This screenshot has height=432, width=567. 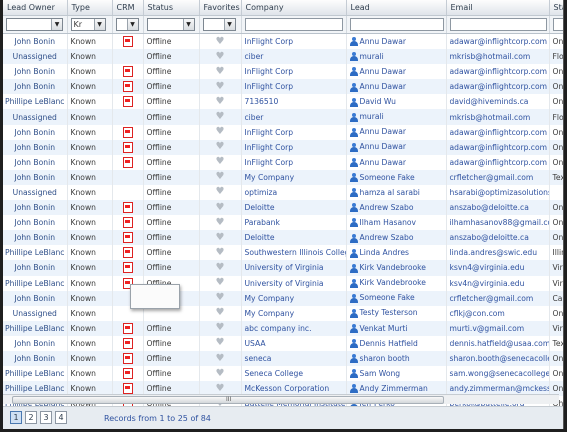 I want to click on page-3-button: 3, so click(x=46, y=417).